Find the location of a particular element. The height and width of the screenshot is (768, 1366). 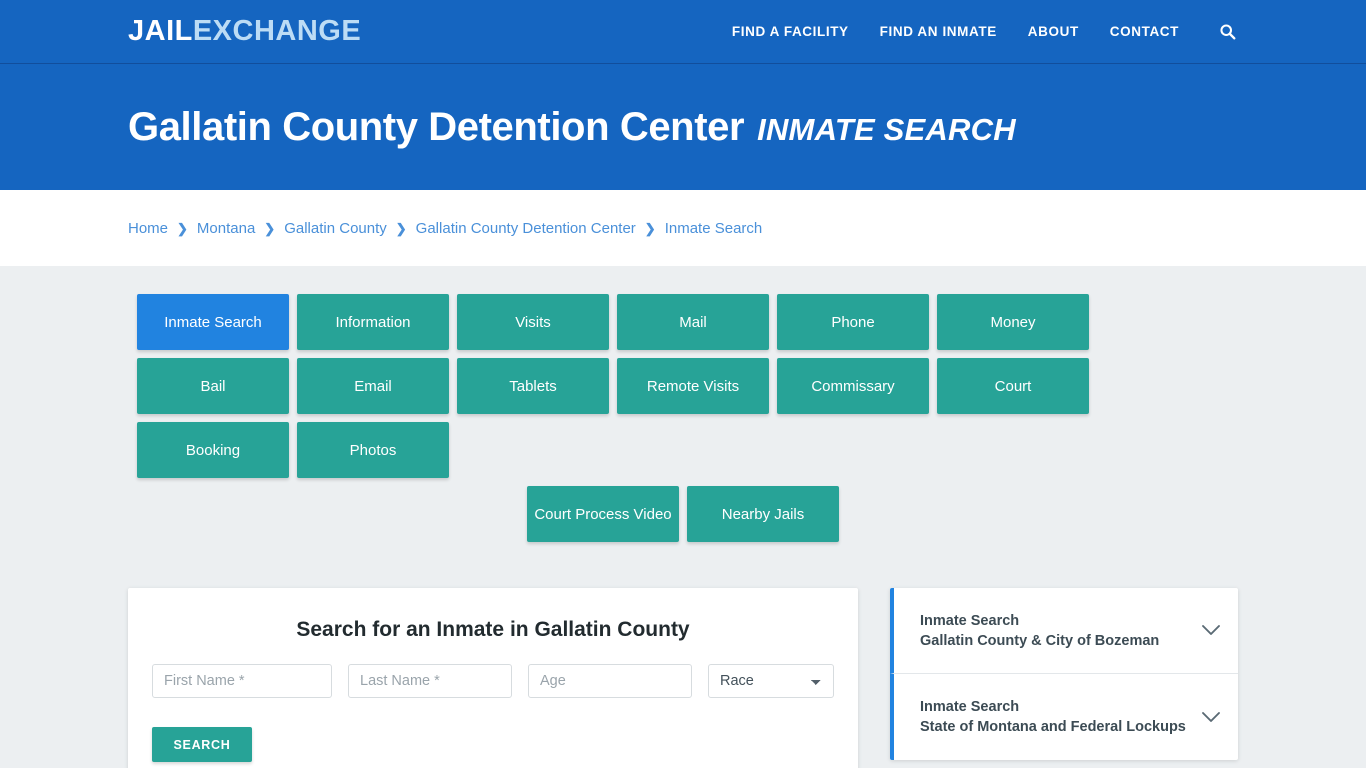

breadcrumb-item-detention-center: Gallatin County Detention Center is located at coordinates (526, 228).